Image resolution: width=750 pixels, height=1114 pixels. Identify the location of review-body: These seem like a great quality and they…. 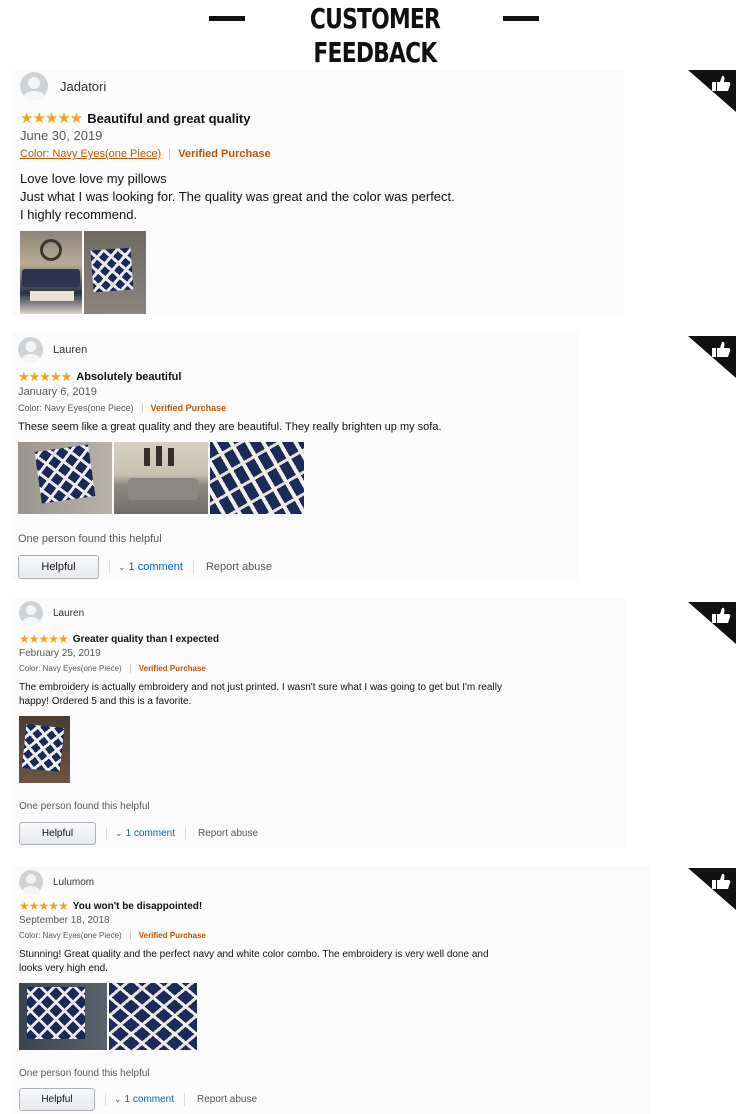
(230, 427).